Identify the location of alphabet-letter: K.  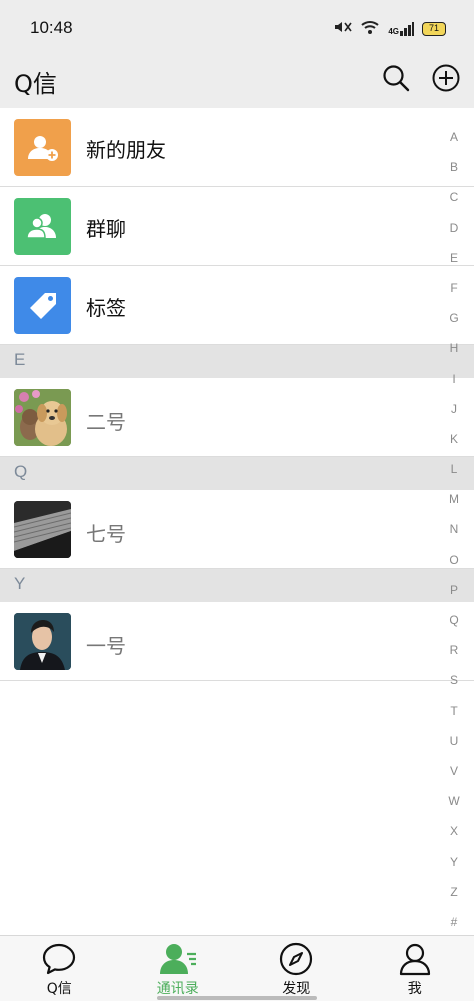
(454, 439).